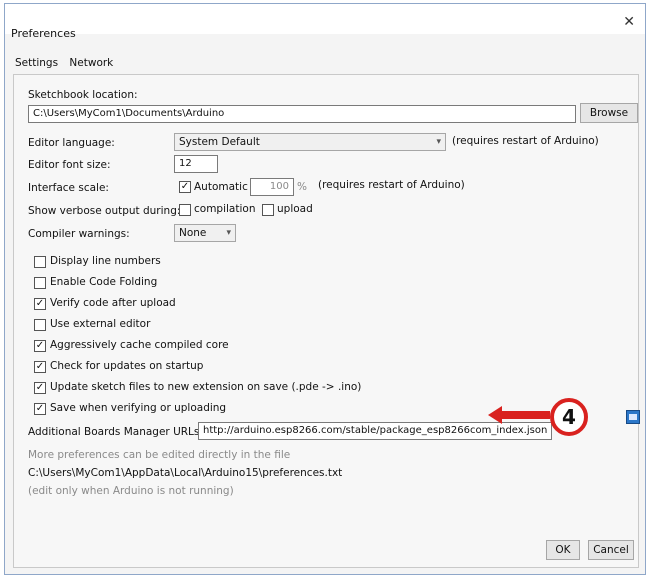  What do you see at coordinates (100, 324) in the screenshot?
I see `option-label: Use external editor` at bounding box center [100, 324].